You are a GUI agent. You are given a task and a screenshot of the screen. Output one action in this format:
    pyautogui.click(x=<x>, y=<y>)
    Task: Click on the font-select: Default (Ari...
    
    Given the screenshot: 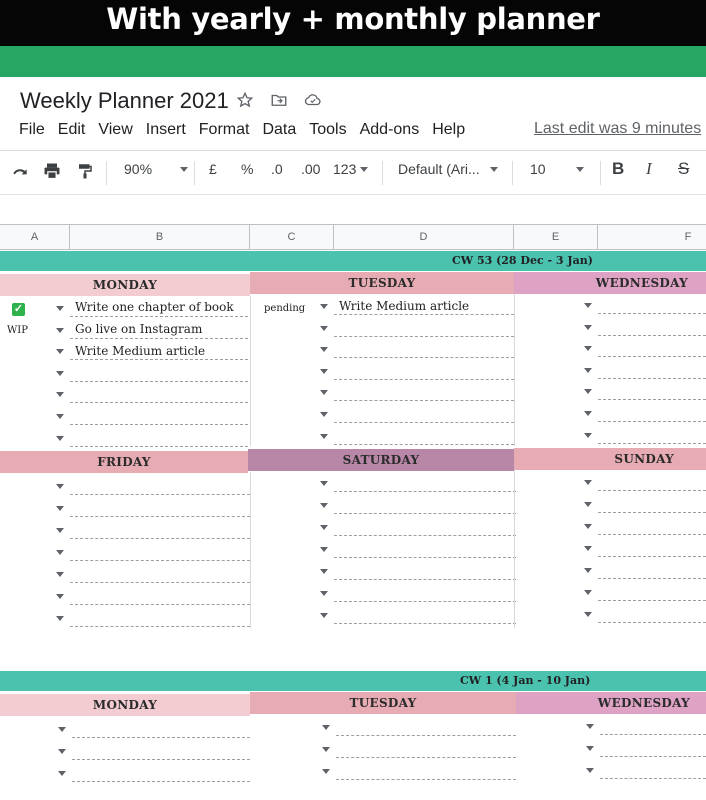 What is the action you would take?
    pyautogui.click(x=448, y=169)
    